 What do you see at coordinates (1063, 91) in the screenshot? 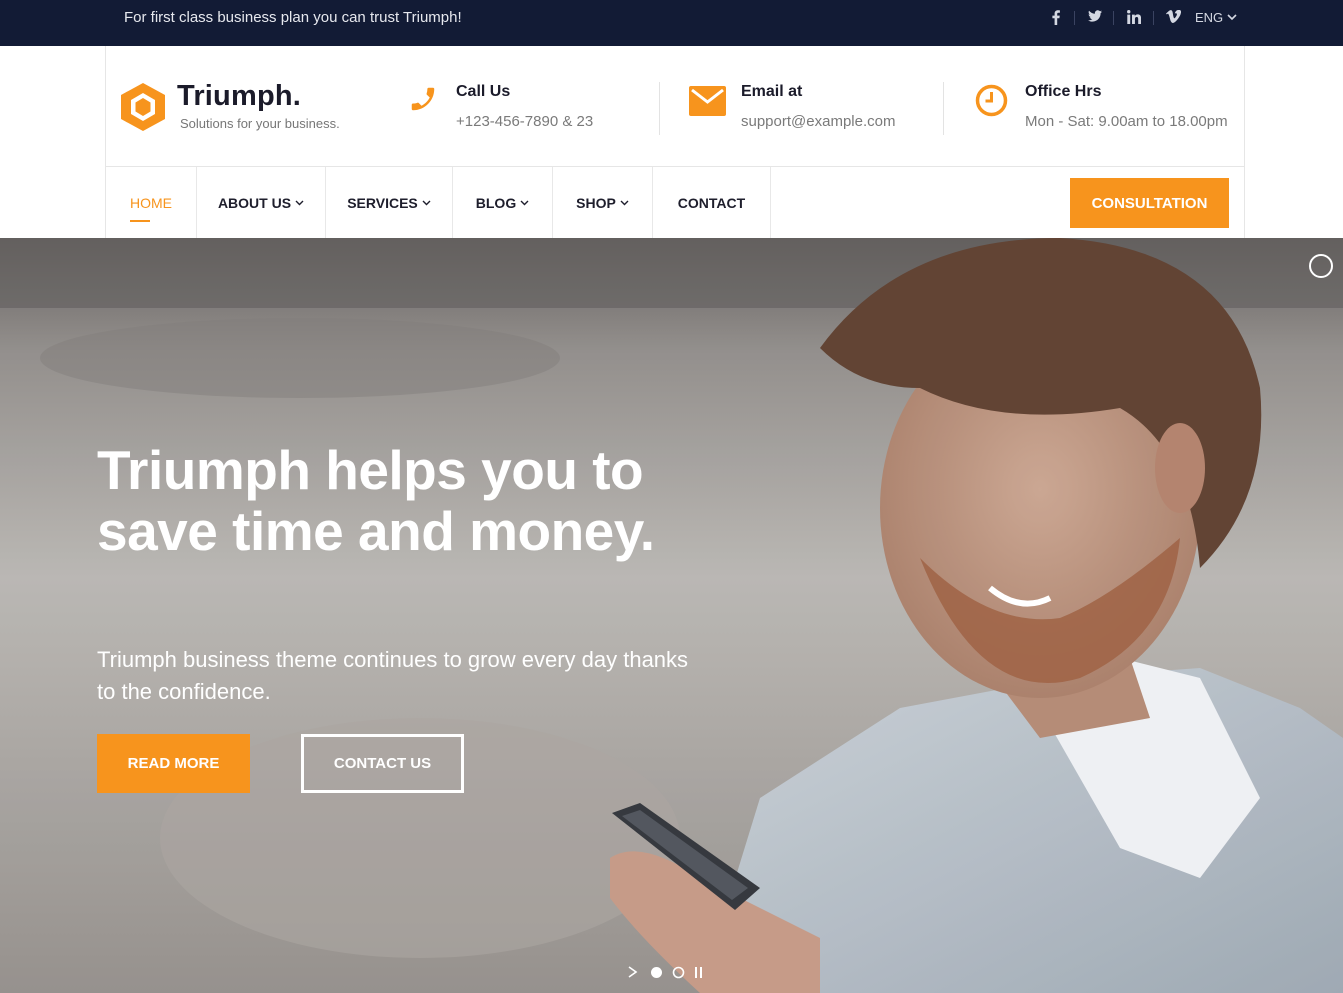
I see `hours-title: Office Hrs` at bounding box center [1063, 91].